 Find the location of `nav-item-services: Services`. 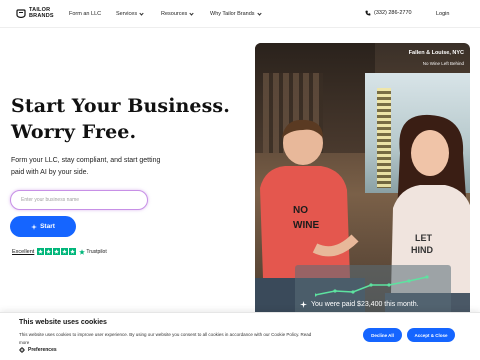

nav-item-services: Services is located at coordinates (138, 13).